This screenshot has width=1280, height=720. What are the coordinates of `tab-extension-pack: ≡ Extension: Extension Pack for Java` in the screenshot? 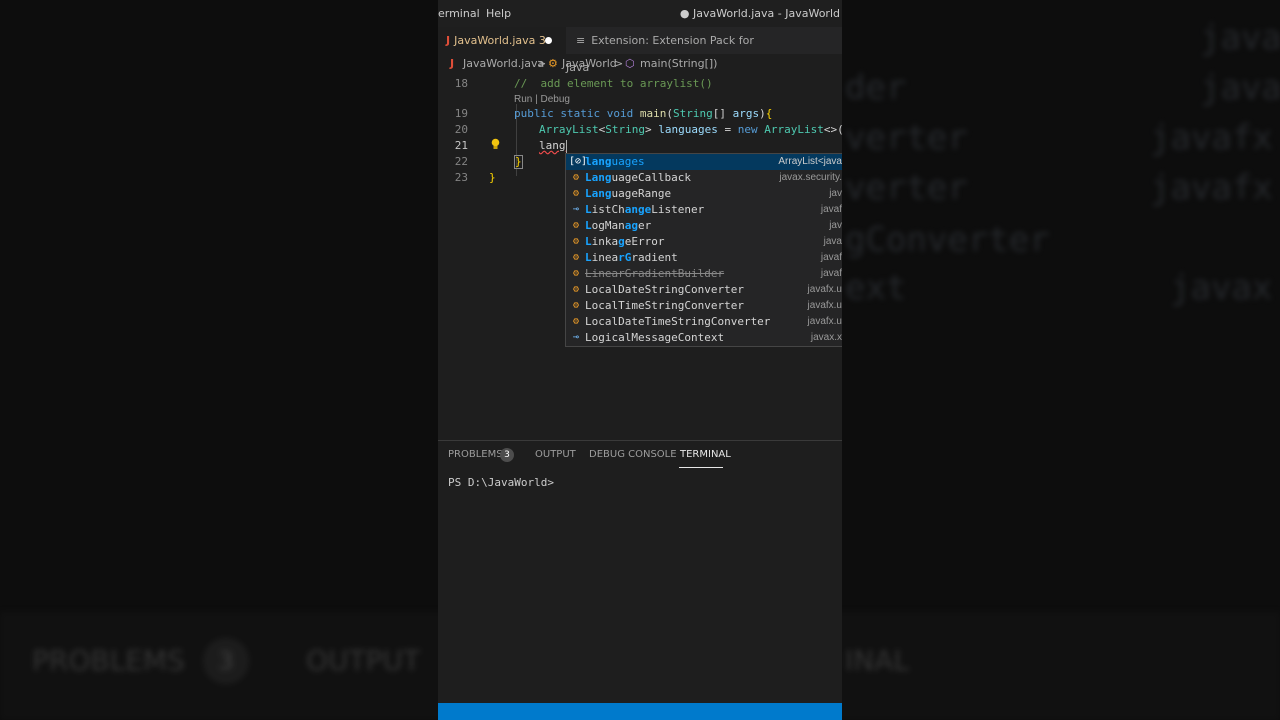 It's located at (666, 50).